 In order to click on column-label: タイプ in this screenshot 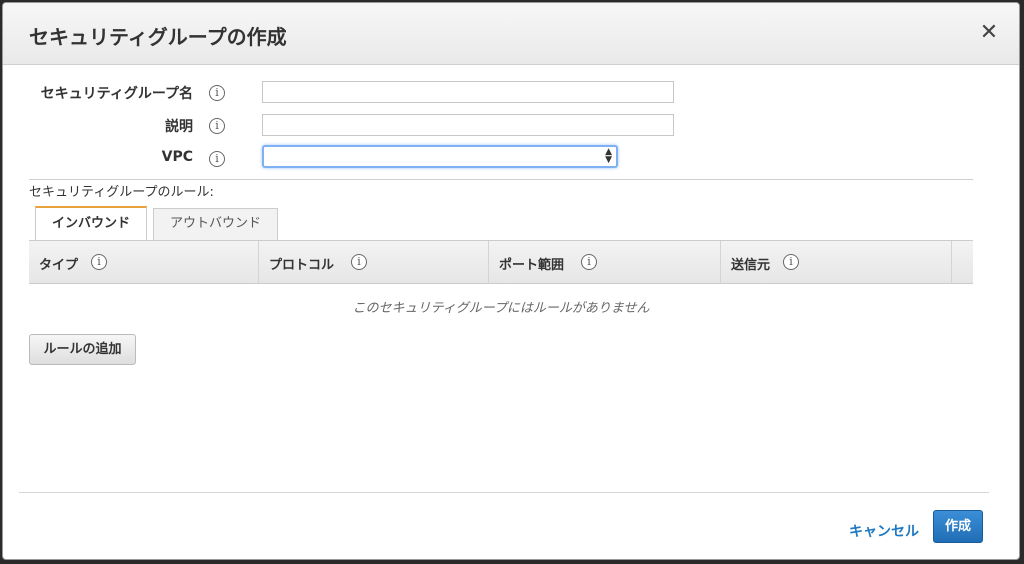, I will do `click(59, 265)`.